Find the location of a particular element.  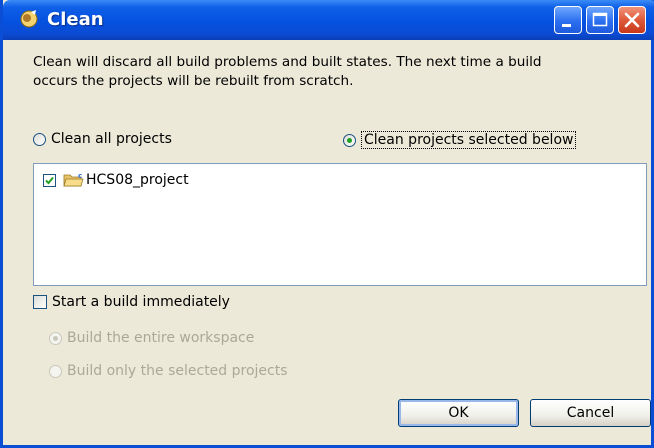

cancel-button: Cancel is located at coordinates (590, 413).